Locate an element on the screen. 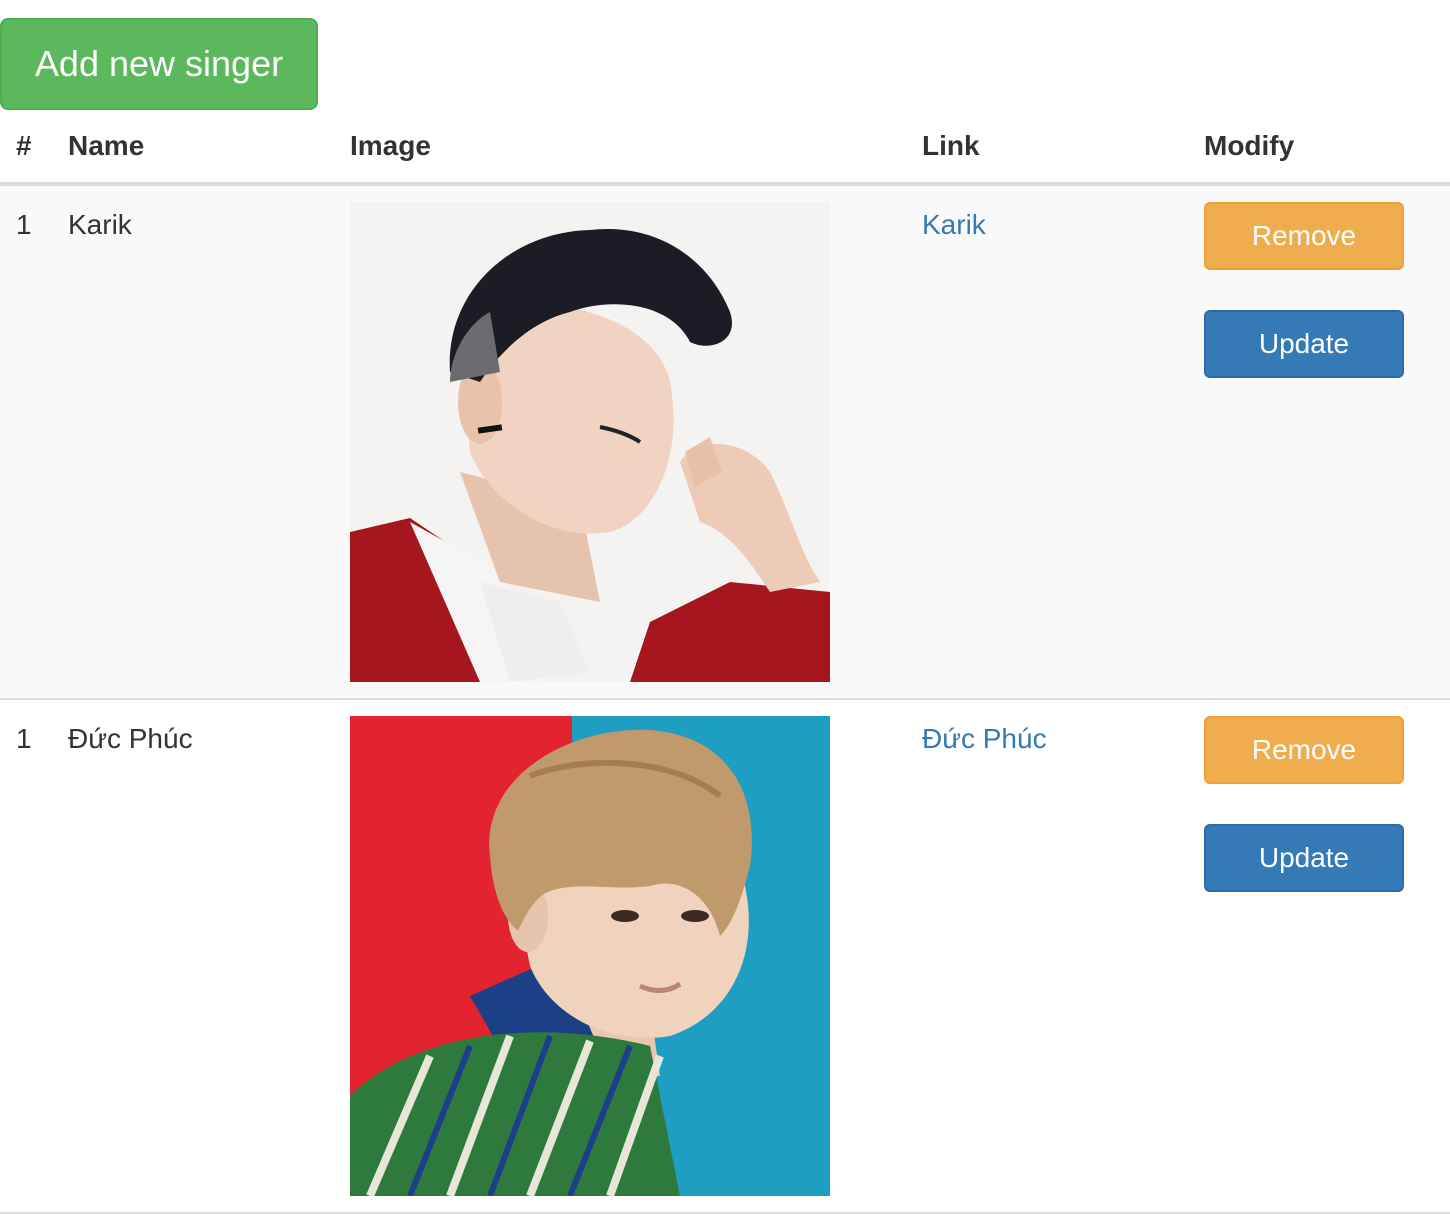 Image resolution: width=1450 pixels, height=1214 pixels. singer-name: Karik is located at coordinates (100, 224).